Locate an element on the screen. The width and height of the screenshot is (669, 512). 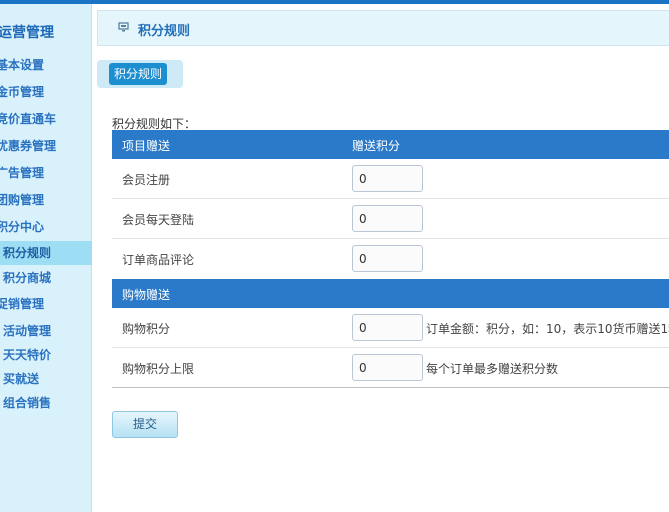
column-header-points: 赠送积分 is located at coordinates (376, 146).